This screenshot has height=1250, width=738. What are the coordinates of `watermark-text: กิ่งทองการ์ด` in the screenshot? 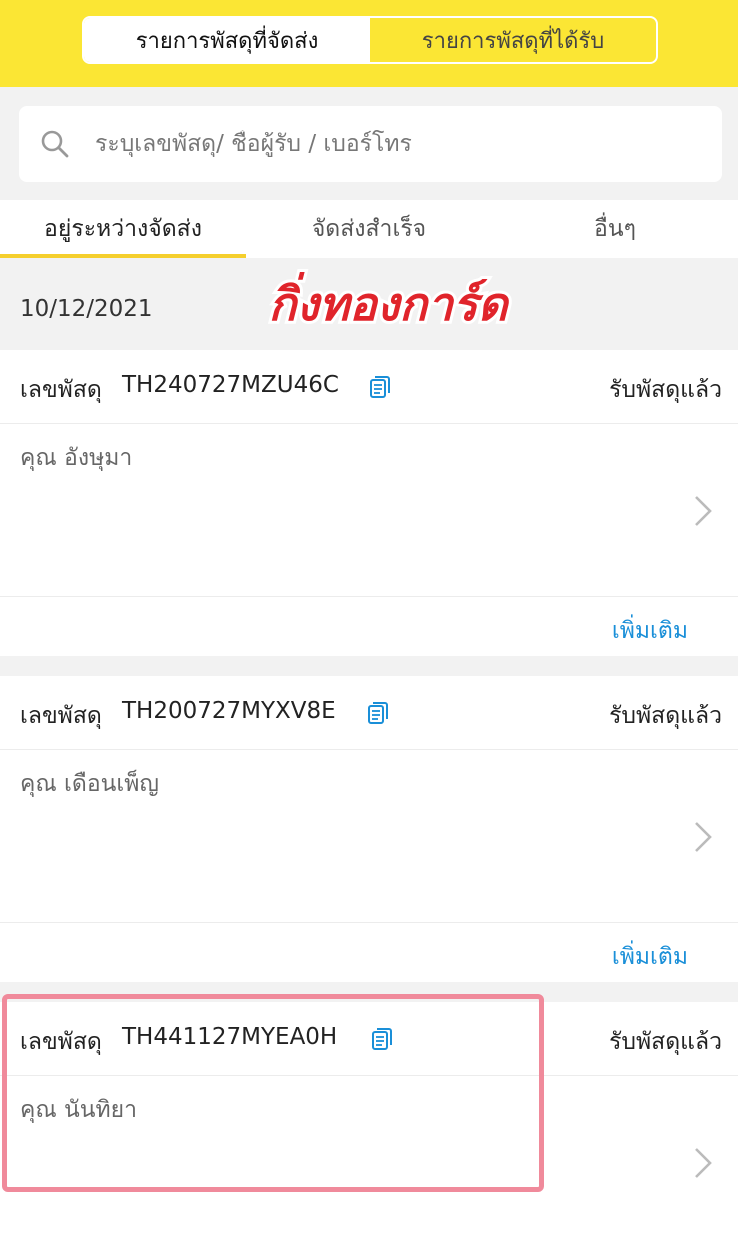 It's located at (390, 301).